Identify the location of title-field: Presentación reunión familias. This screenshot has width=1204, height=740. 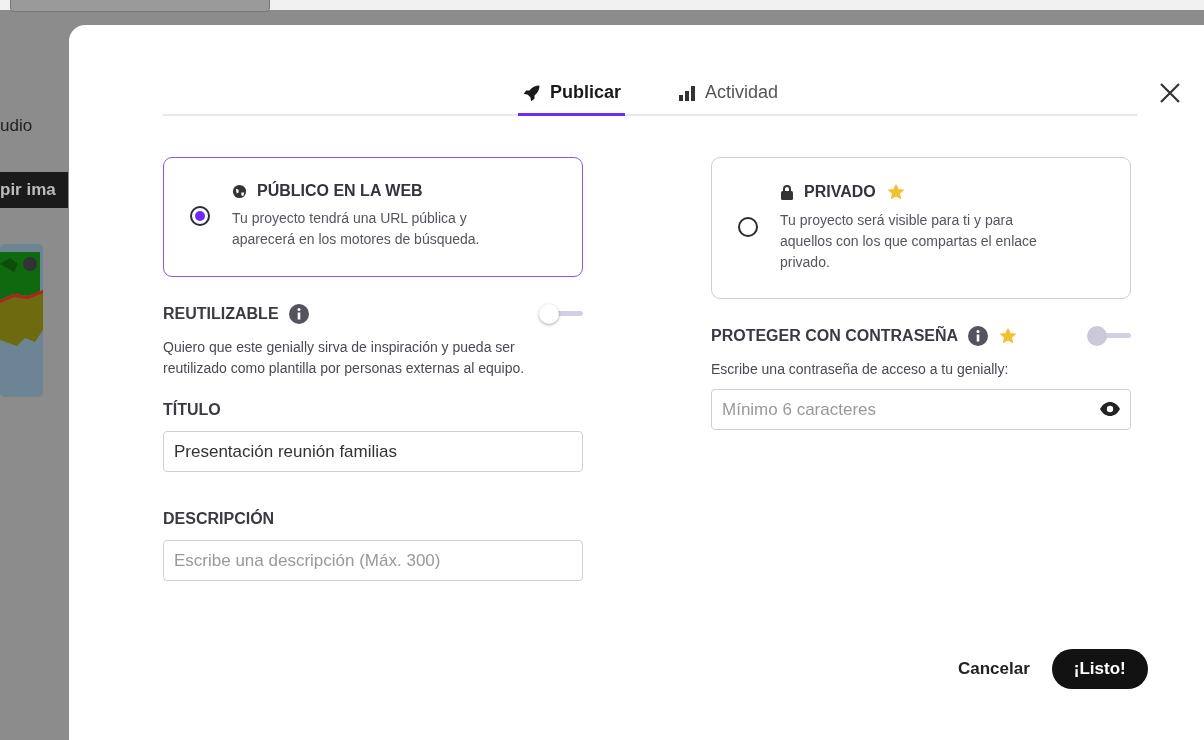
(373, 451).